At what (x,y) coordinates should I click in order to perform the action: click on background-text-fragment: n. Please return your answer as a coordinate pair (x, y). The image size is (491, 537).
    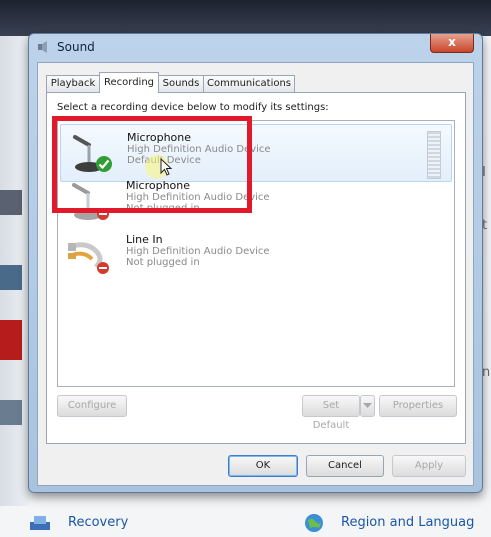
    Looking at the image, I should click on (486, 372).